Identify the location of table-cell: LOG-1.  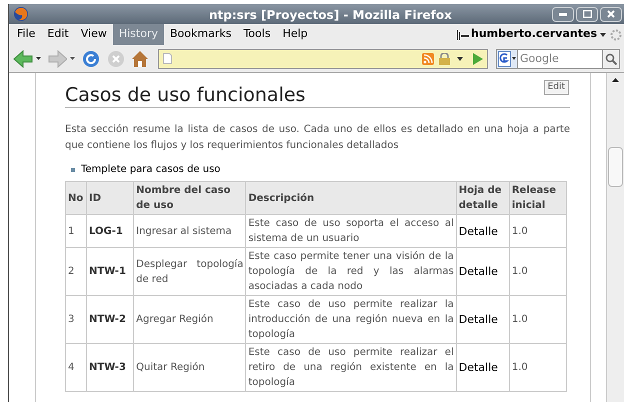
(110, 231).